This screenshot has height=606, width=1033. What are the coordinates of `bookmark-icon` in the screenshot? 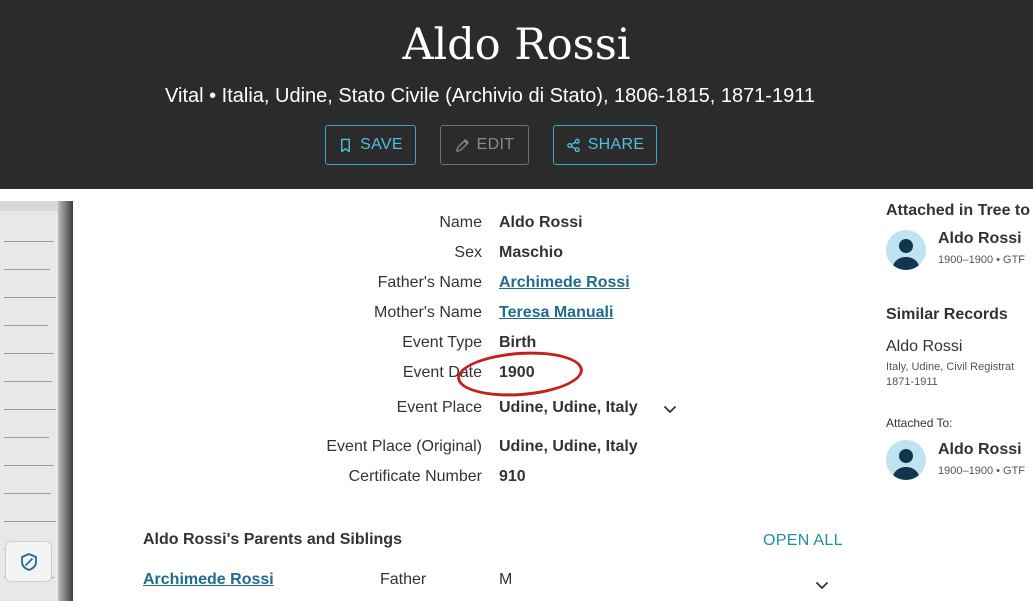 It's located at (346, 145).